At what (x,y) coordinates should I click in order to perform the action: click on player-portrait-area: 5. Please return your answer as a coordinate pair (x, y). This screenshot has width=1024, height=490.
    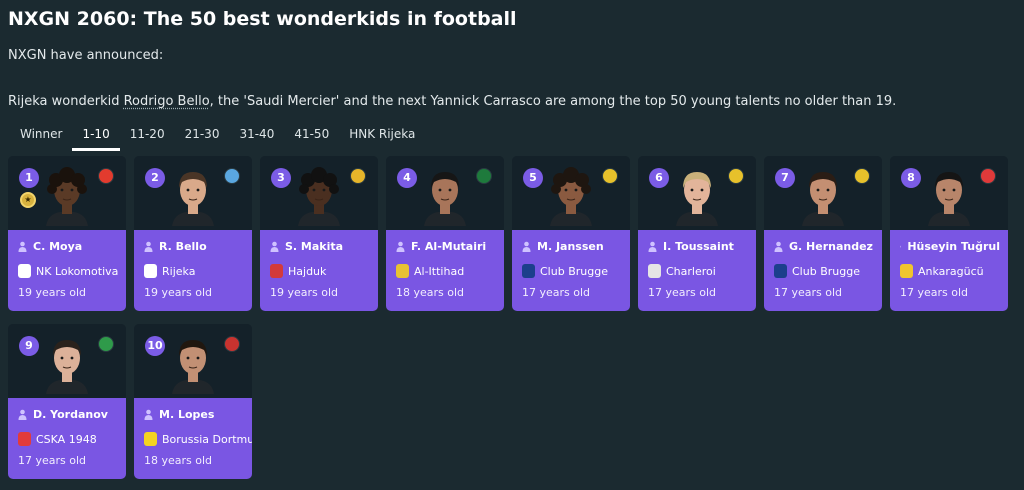
    Looking at the image, I should click on (571, 193).